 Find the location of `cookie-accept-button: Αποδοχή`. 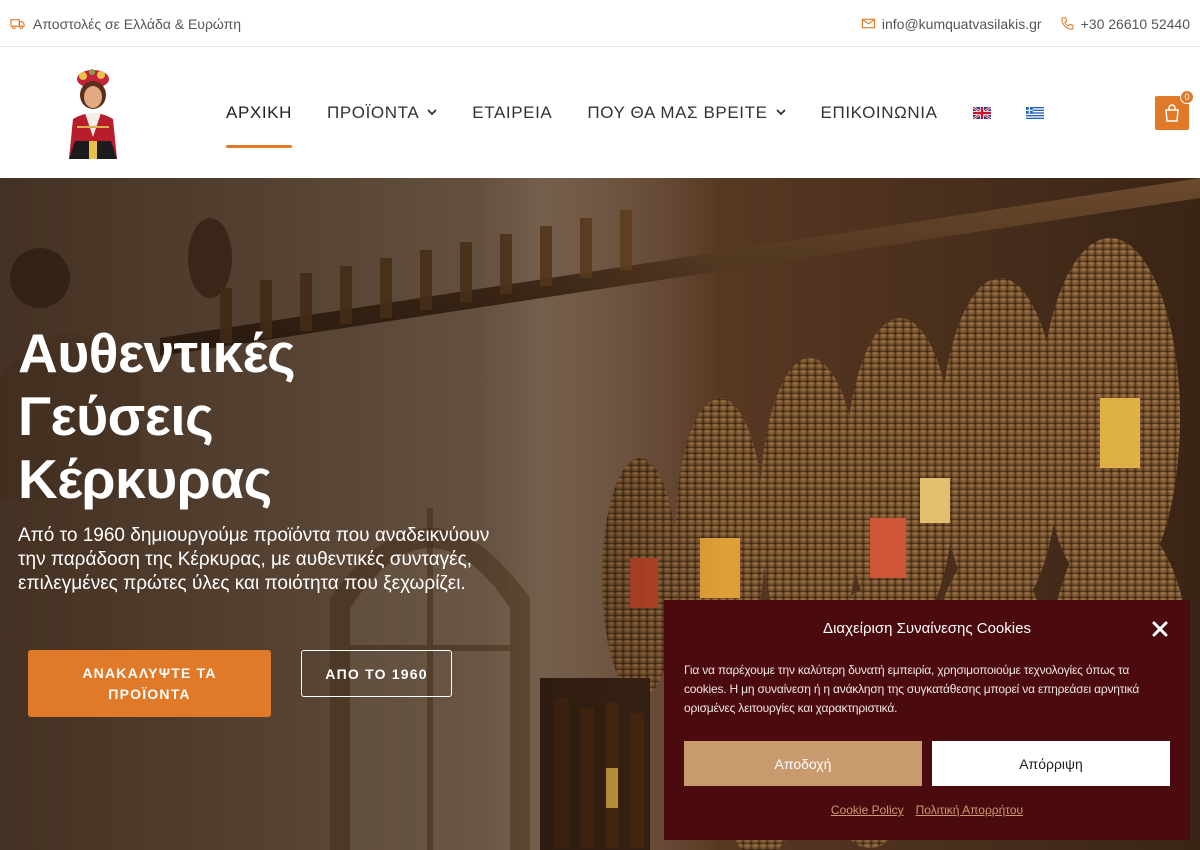

cookie-accept-button: Αποδοχή is located at coordinates (803, 763).